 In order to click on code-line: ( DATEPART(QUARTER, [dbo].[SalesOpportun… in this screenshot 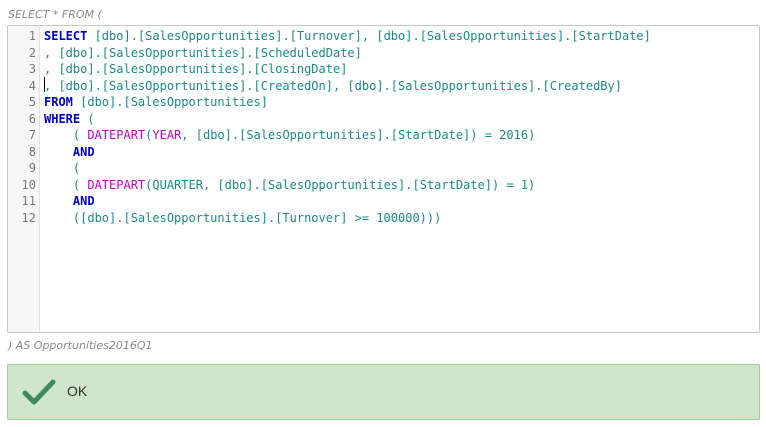, I will do `click(289, 185)`.